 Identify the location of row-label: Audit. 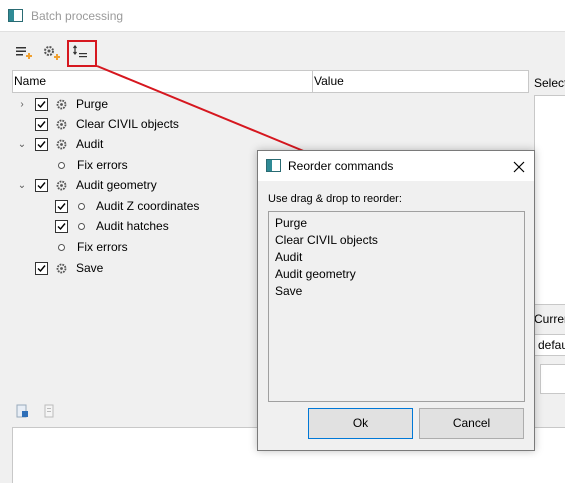
(90, 144).